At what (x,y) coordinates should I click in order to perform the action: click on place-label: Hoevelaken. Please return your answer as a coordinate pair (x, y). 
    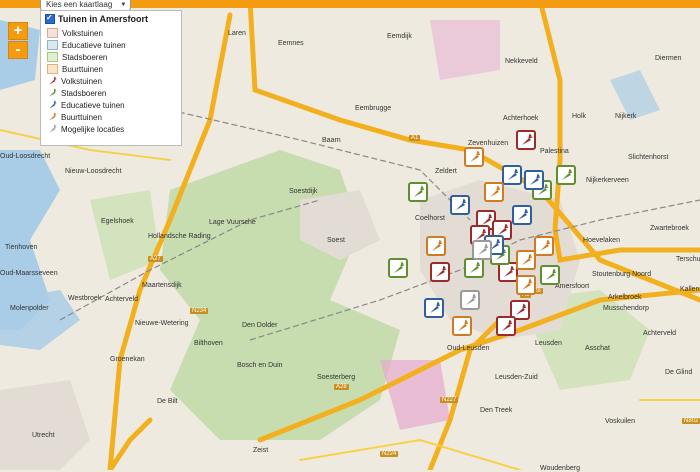
    Looking at the image, I should click on (601, 240).